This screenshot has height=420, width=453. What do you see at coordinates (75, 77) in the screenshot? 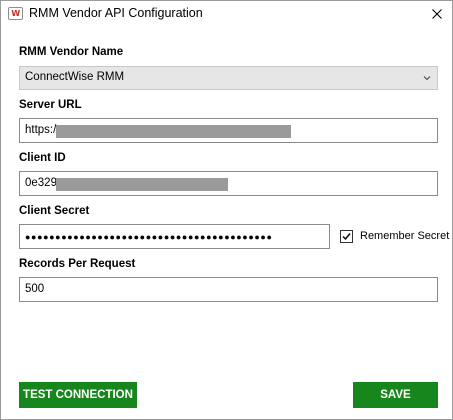
I see `vendor-name-value: ConnectWise RMM` at bounding box center [75, 77].